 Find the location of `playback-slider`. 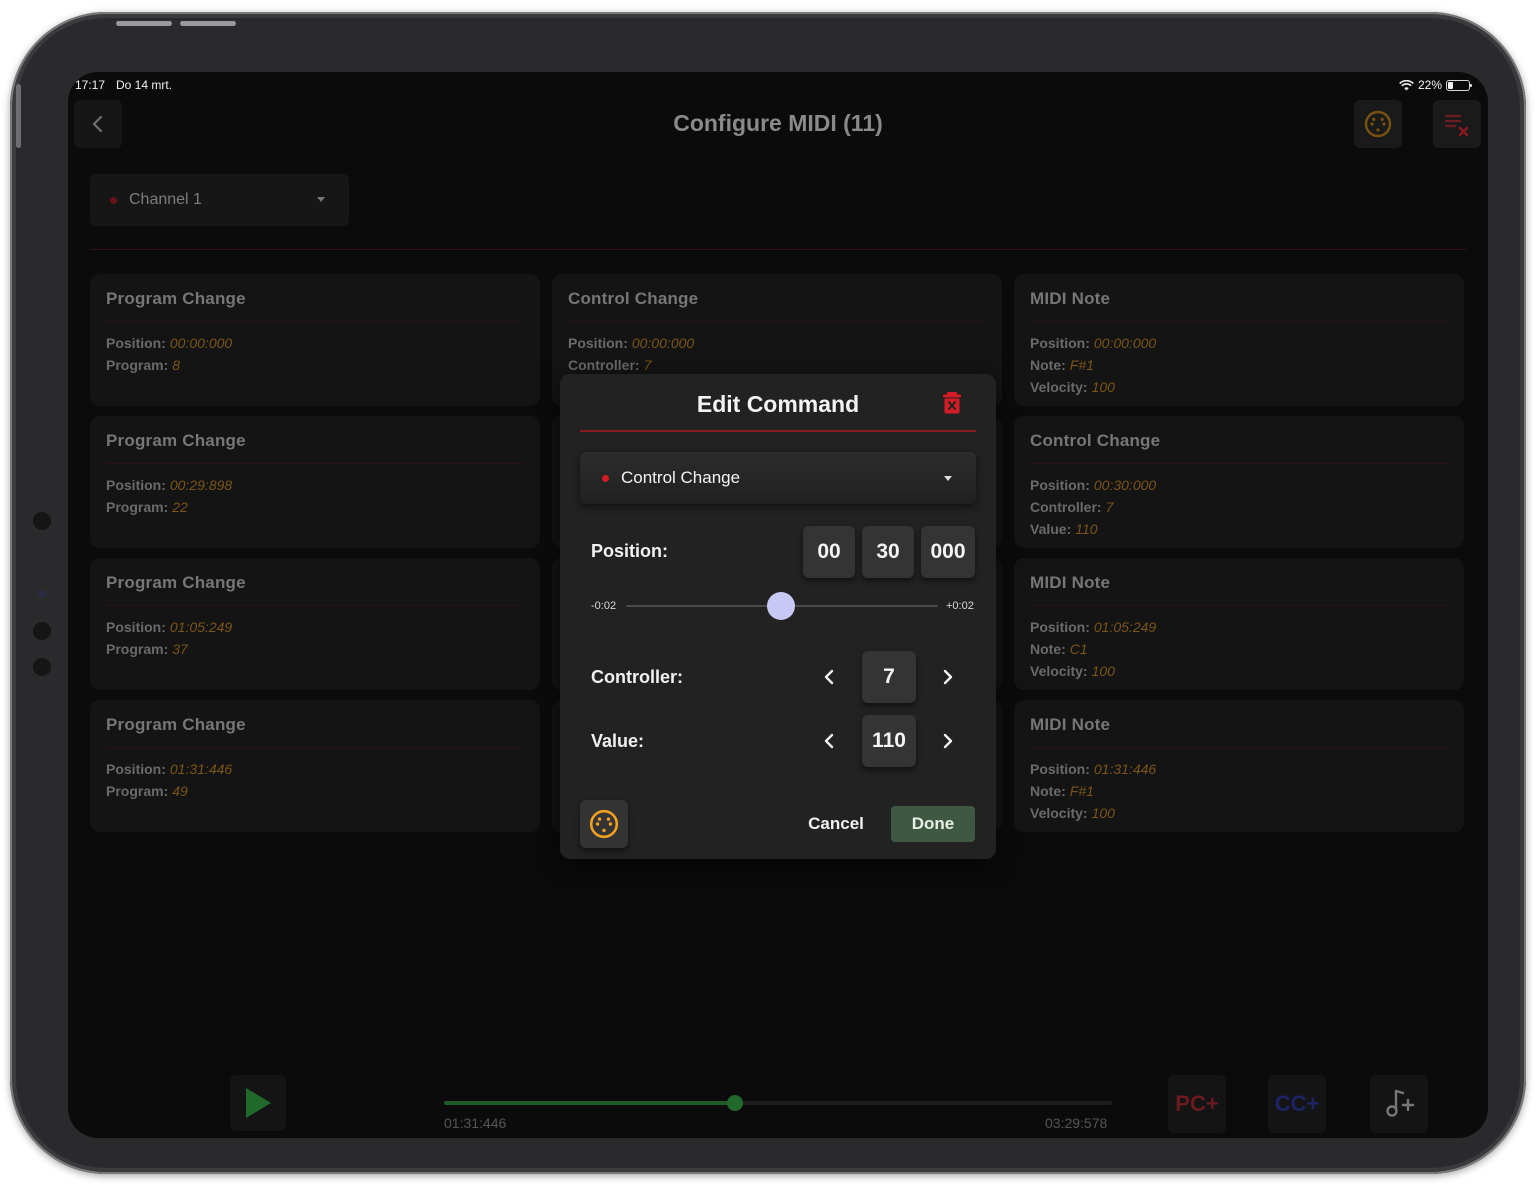

playback-slider is located at coordinates (778, 1103).